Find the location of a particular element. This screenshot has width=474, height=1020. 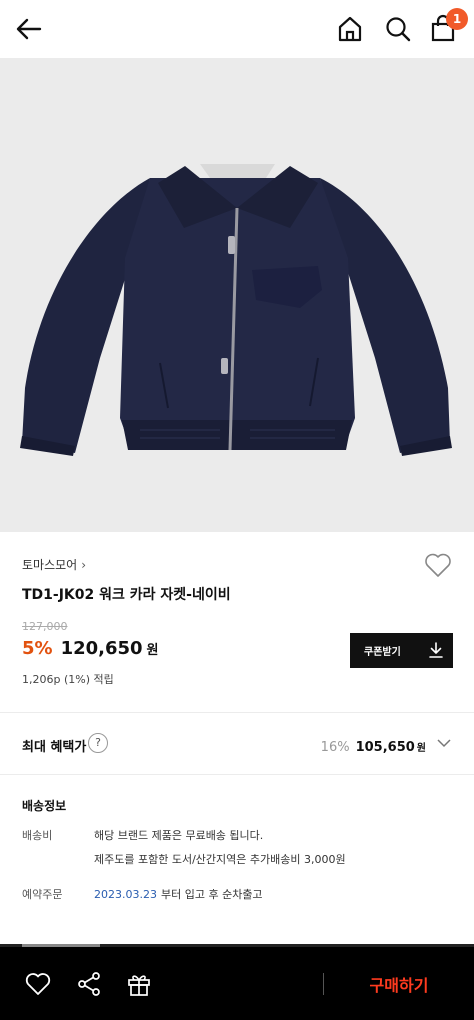

price-row: 5% 120,650 원 is located at coordinates (90, 648).